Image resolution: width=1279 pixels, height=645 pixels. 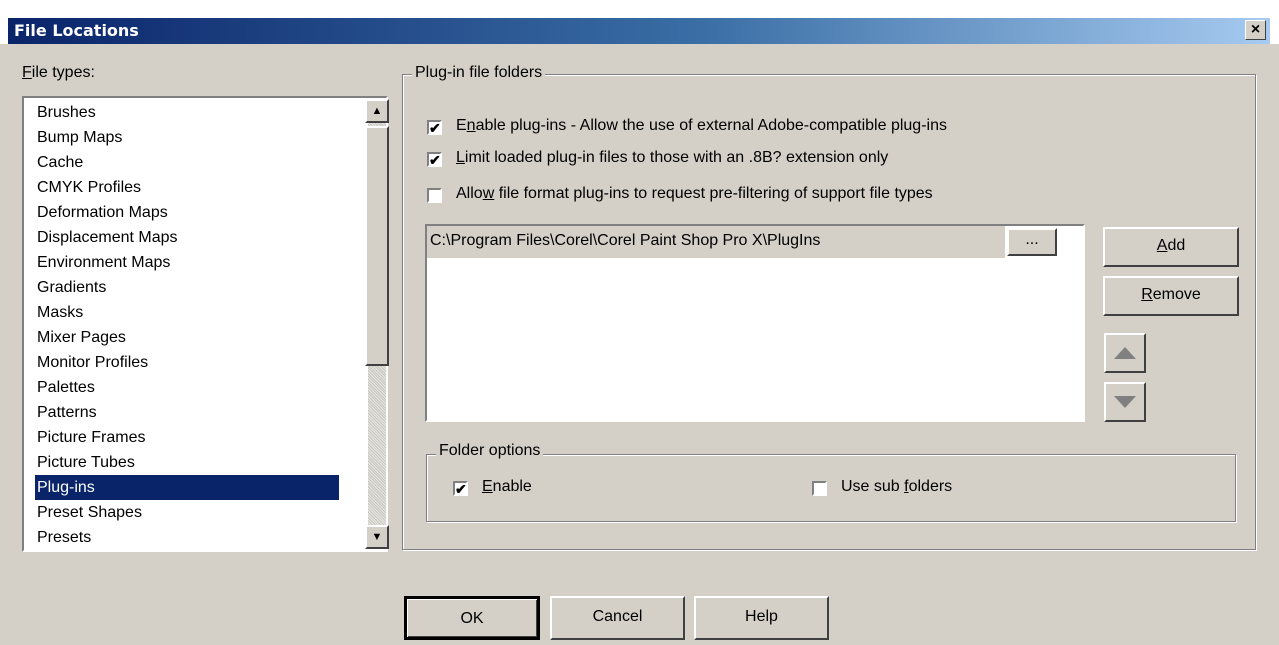 What do you see at coordinates (86, 462) in the screenshot?
I see `file-type-item: Picture Tubes` at bounding box center [86, 462].